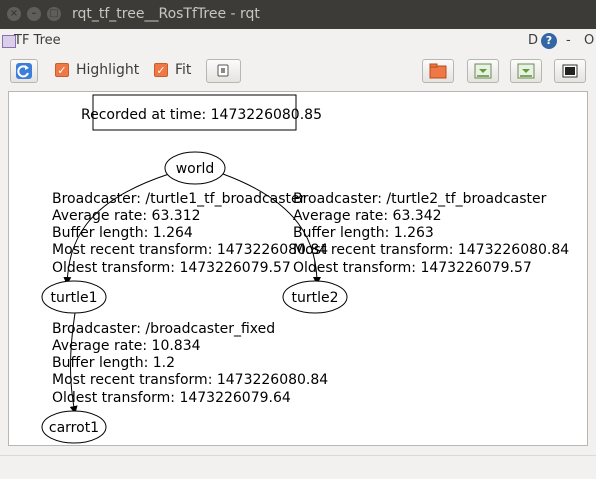 This screenshot has height=479, width=596. I want to click on save-image-button, so click(570, 71).